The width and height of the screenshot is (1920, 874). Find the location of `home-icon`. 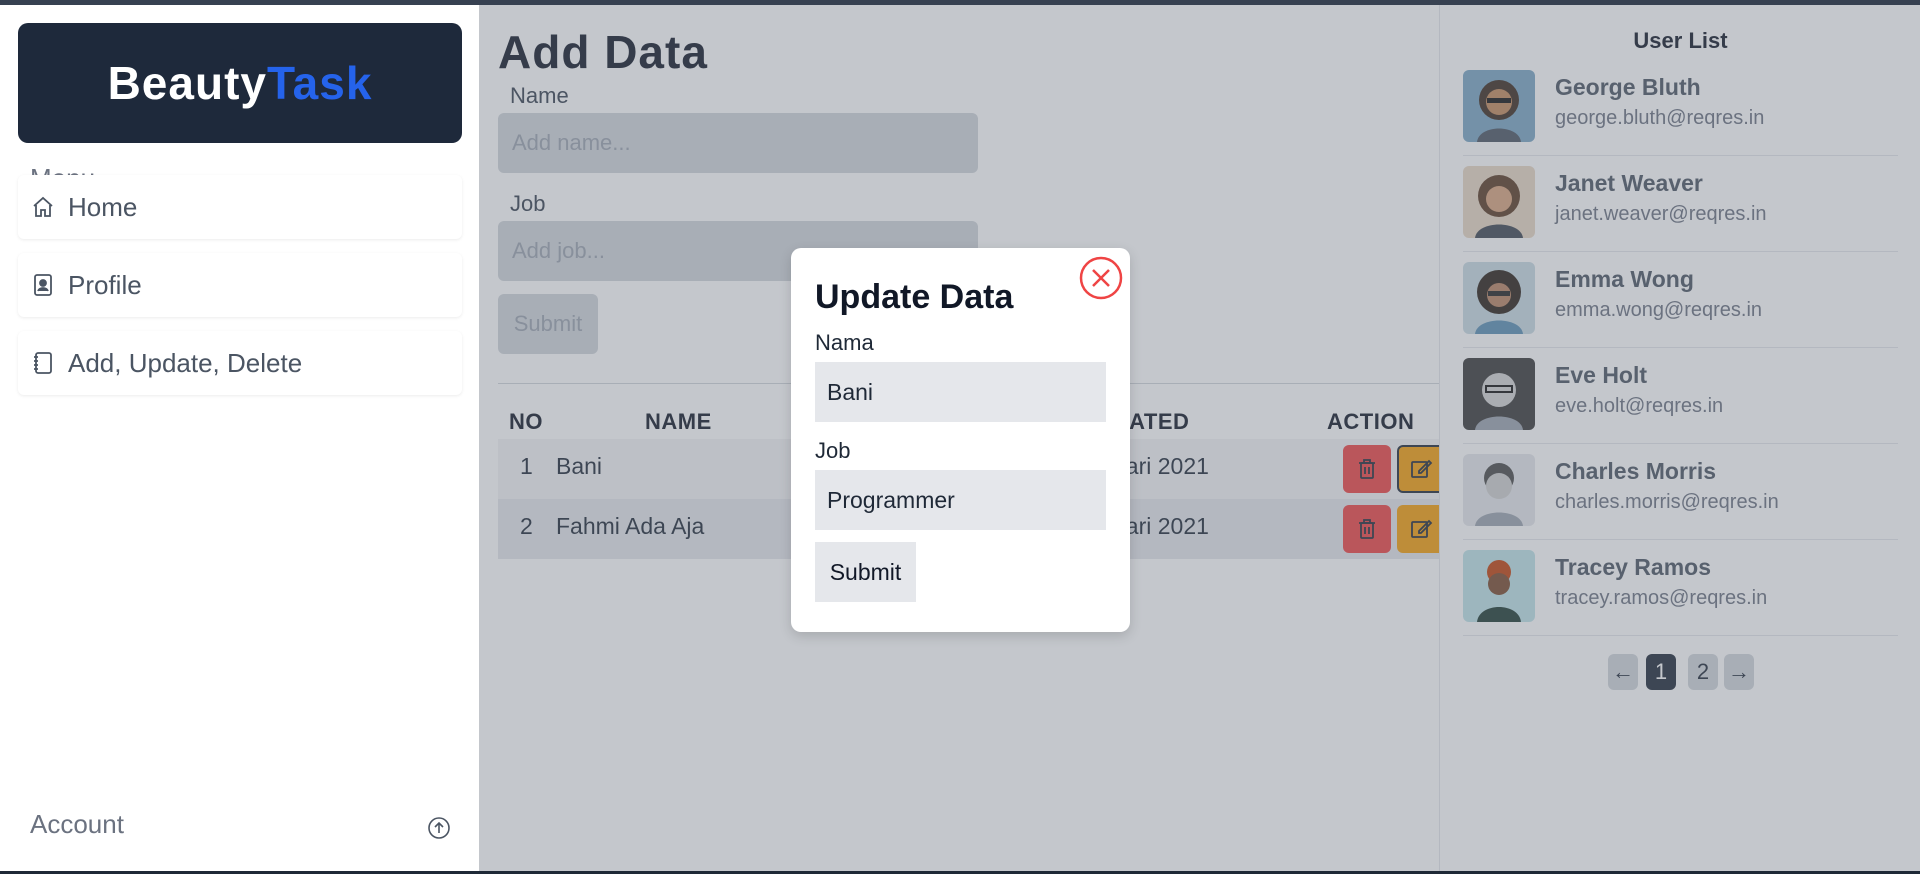

home-icon is located at coordinates (43, 207).